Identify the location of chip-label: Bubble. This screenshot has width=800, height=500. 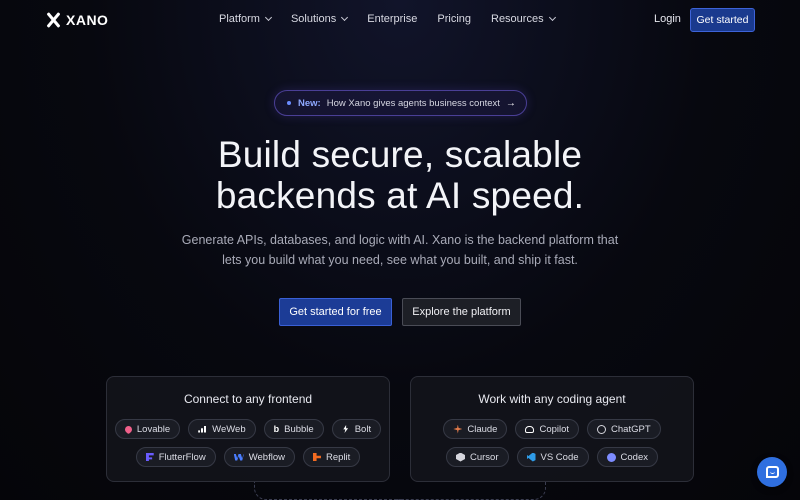
(299, 429).